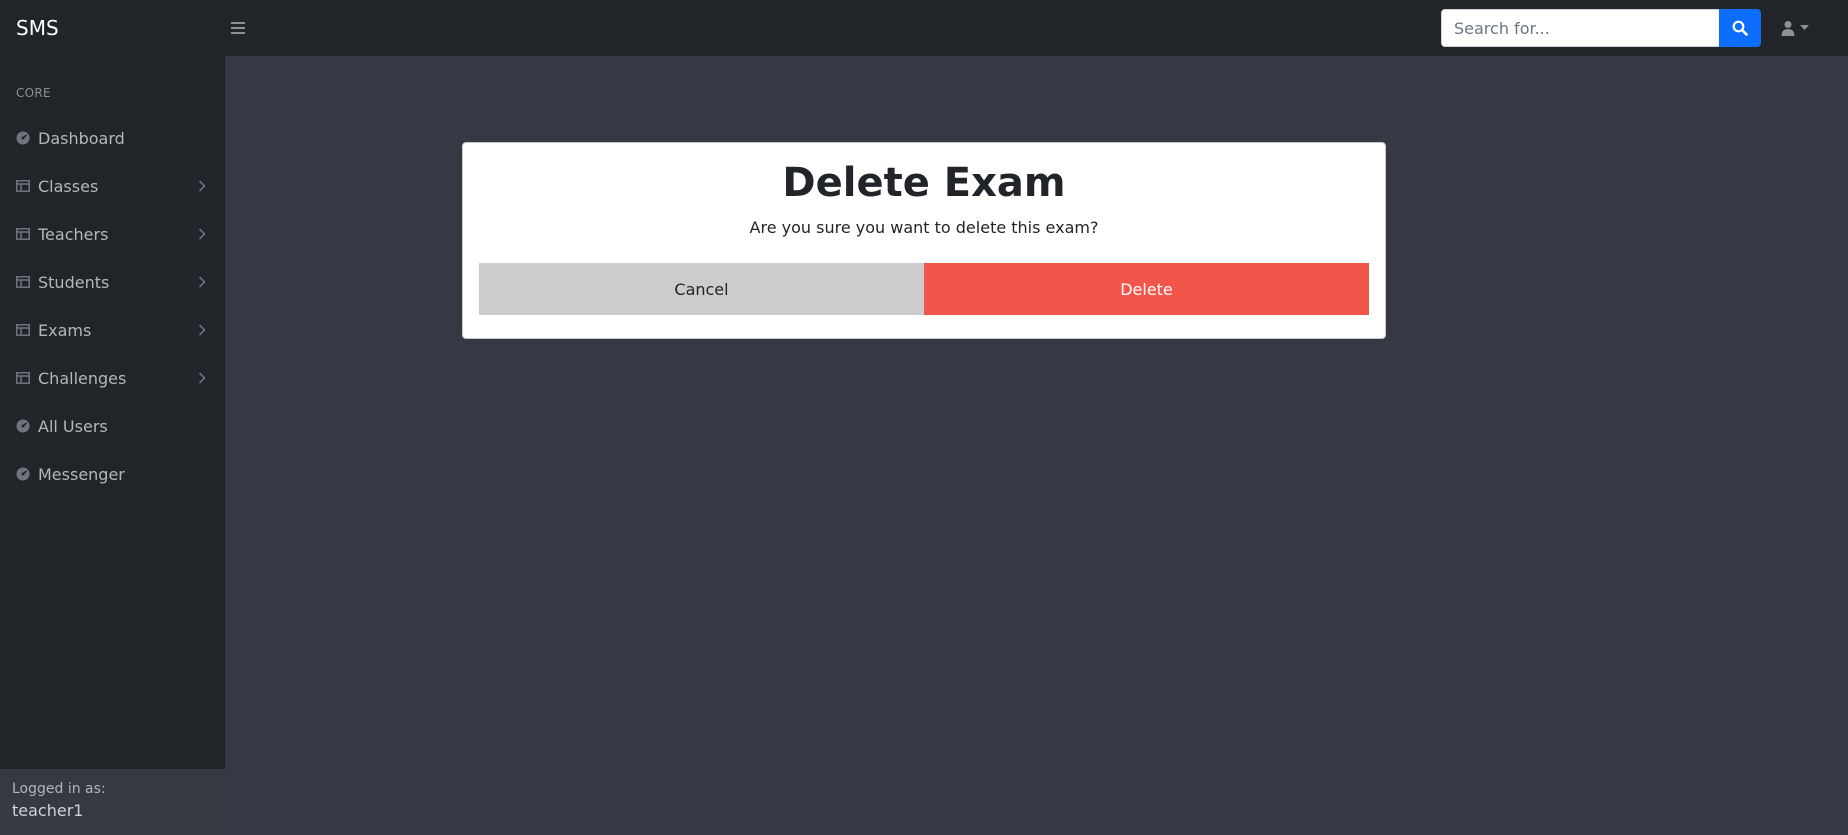 This screenshot has height=835, width=1848. Describe the element at coordinates (33, 93) in the screenshot. I see `sidebar-heading-core: CORE` at that location.